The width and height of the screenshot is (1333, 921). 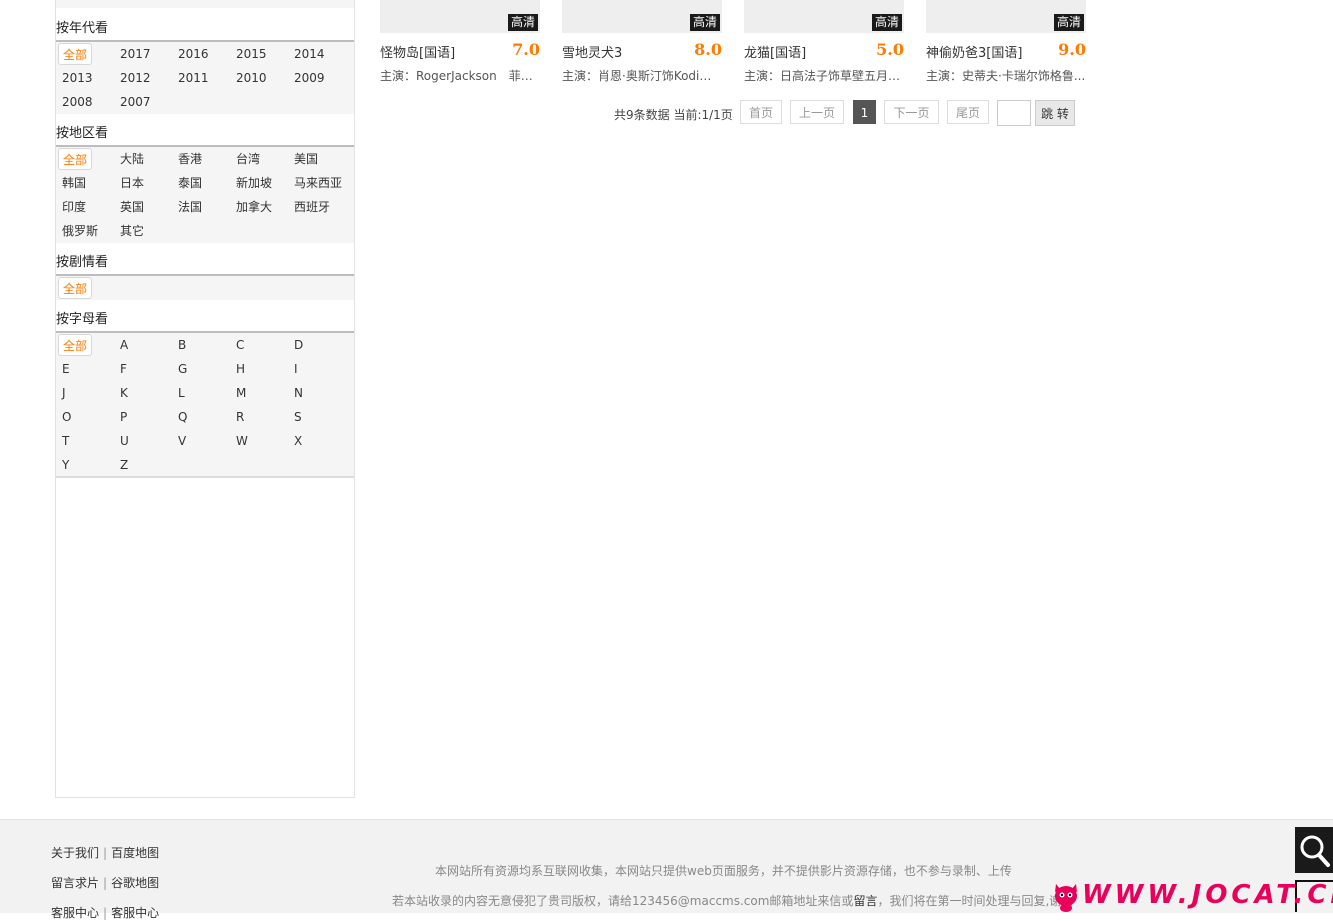 What do you see at coordinates (193, 54) in the screenshot?
I see `year-filter-option: 2016` at bounding box center [193, 54].